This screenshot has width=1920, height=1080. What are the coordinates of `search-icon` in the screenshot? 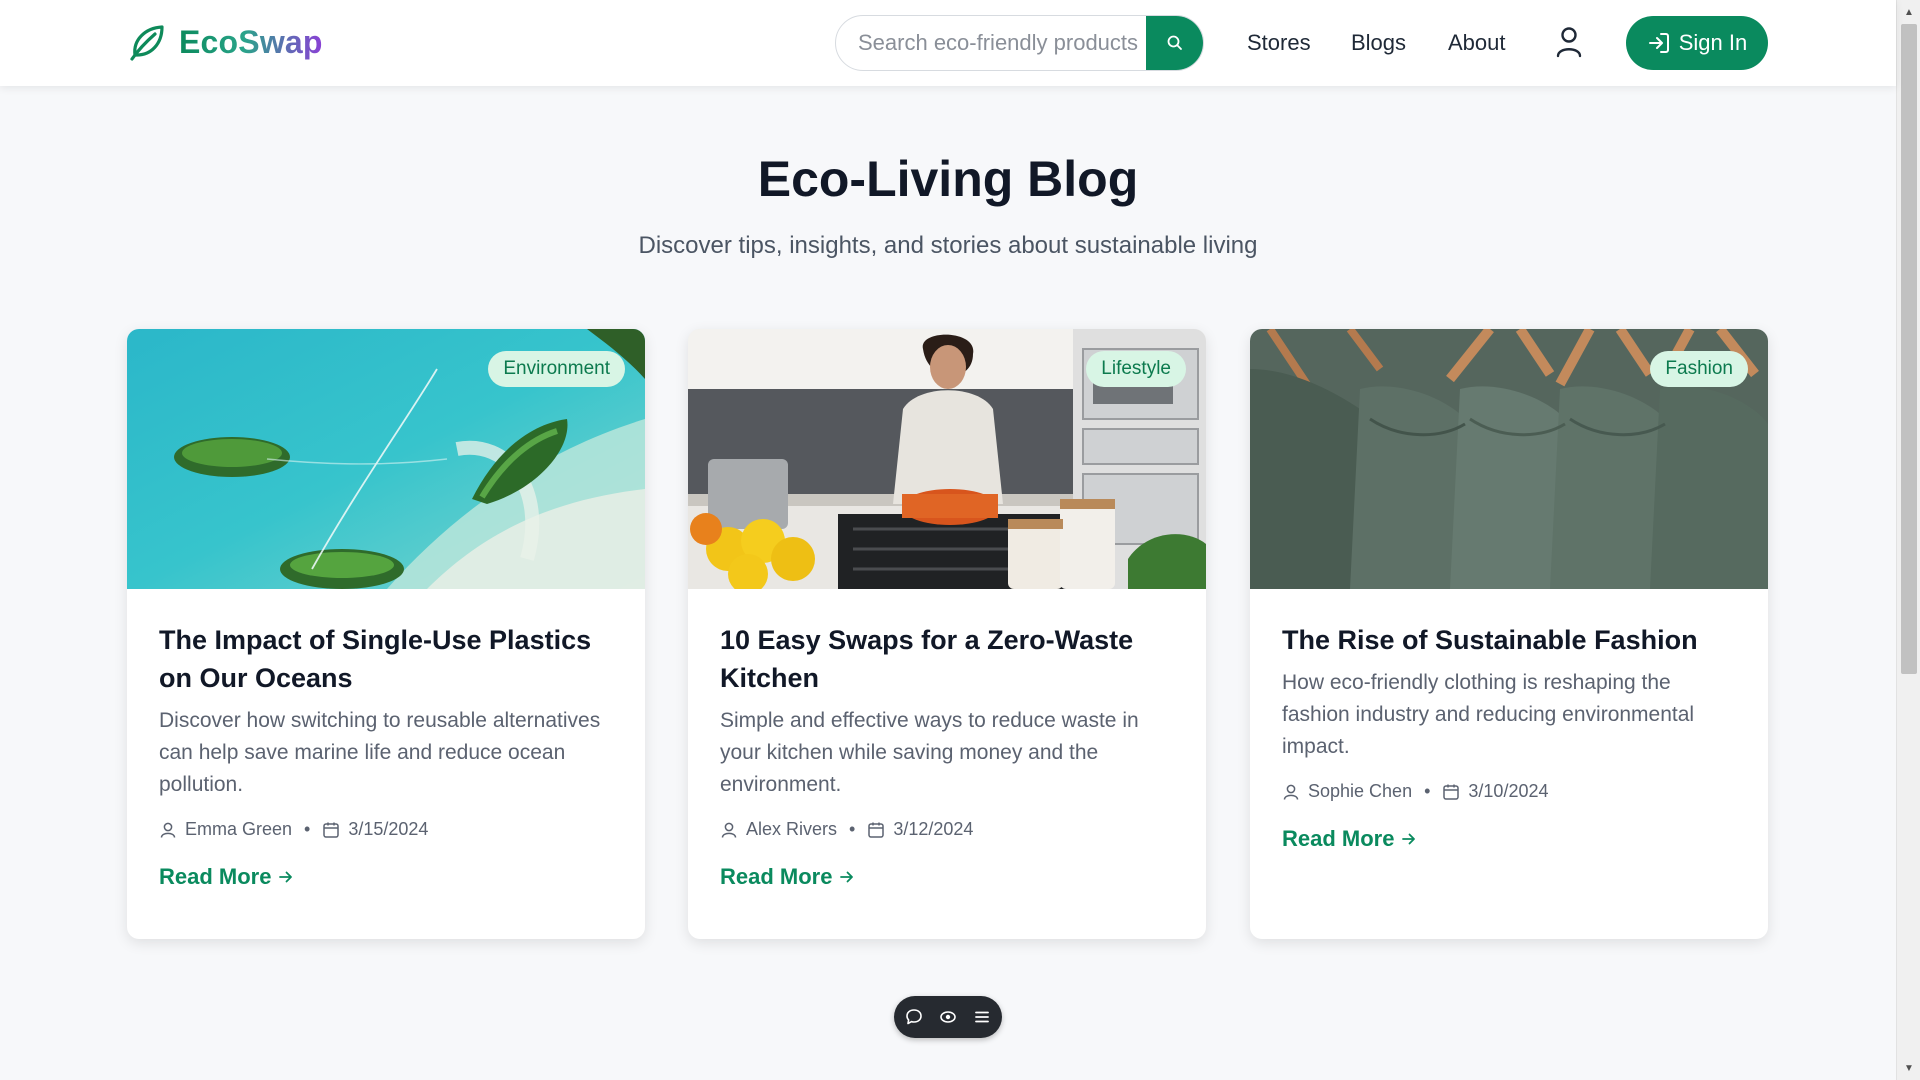 It's located at (1174, 42).